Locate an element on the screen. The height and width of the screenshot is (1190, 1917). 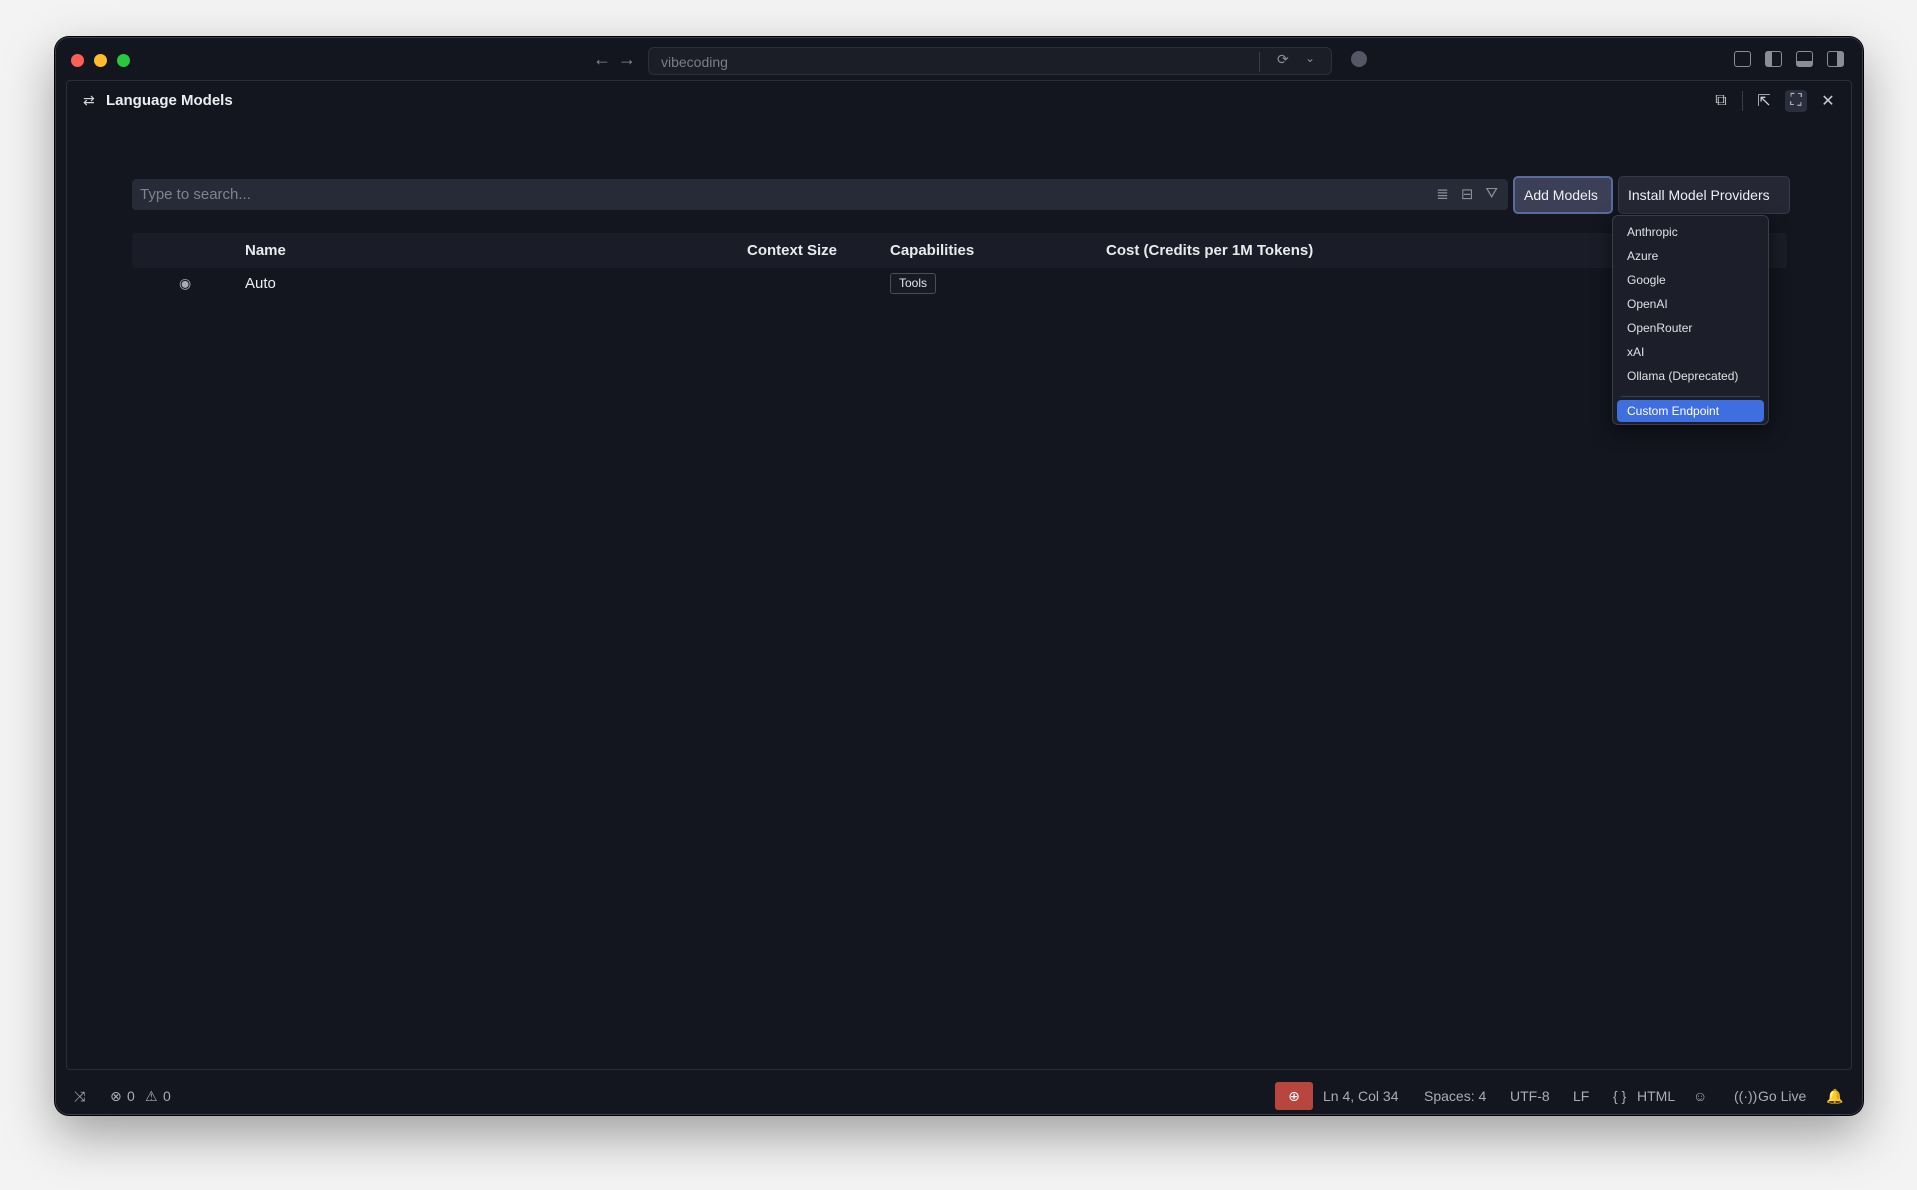
toggle-panel-icon is located at coordinates (1804, 59).